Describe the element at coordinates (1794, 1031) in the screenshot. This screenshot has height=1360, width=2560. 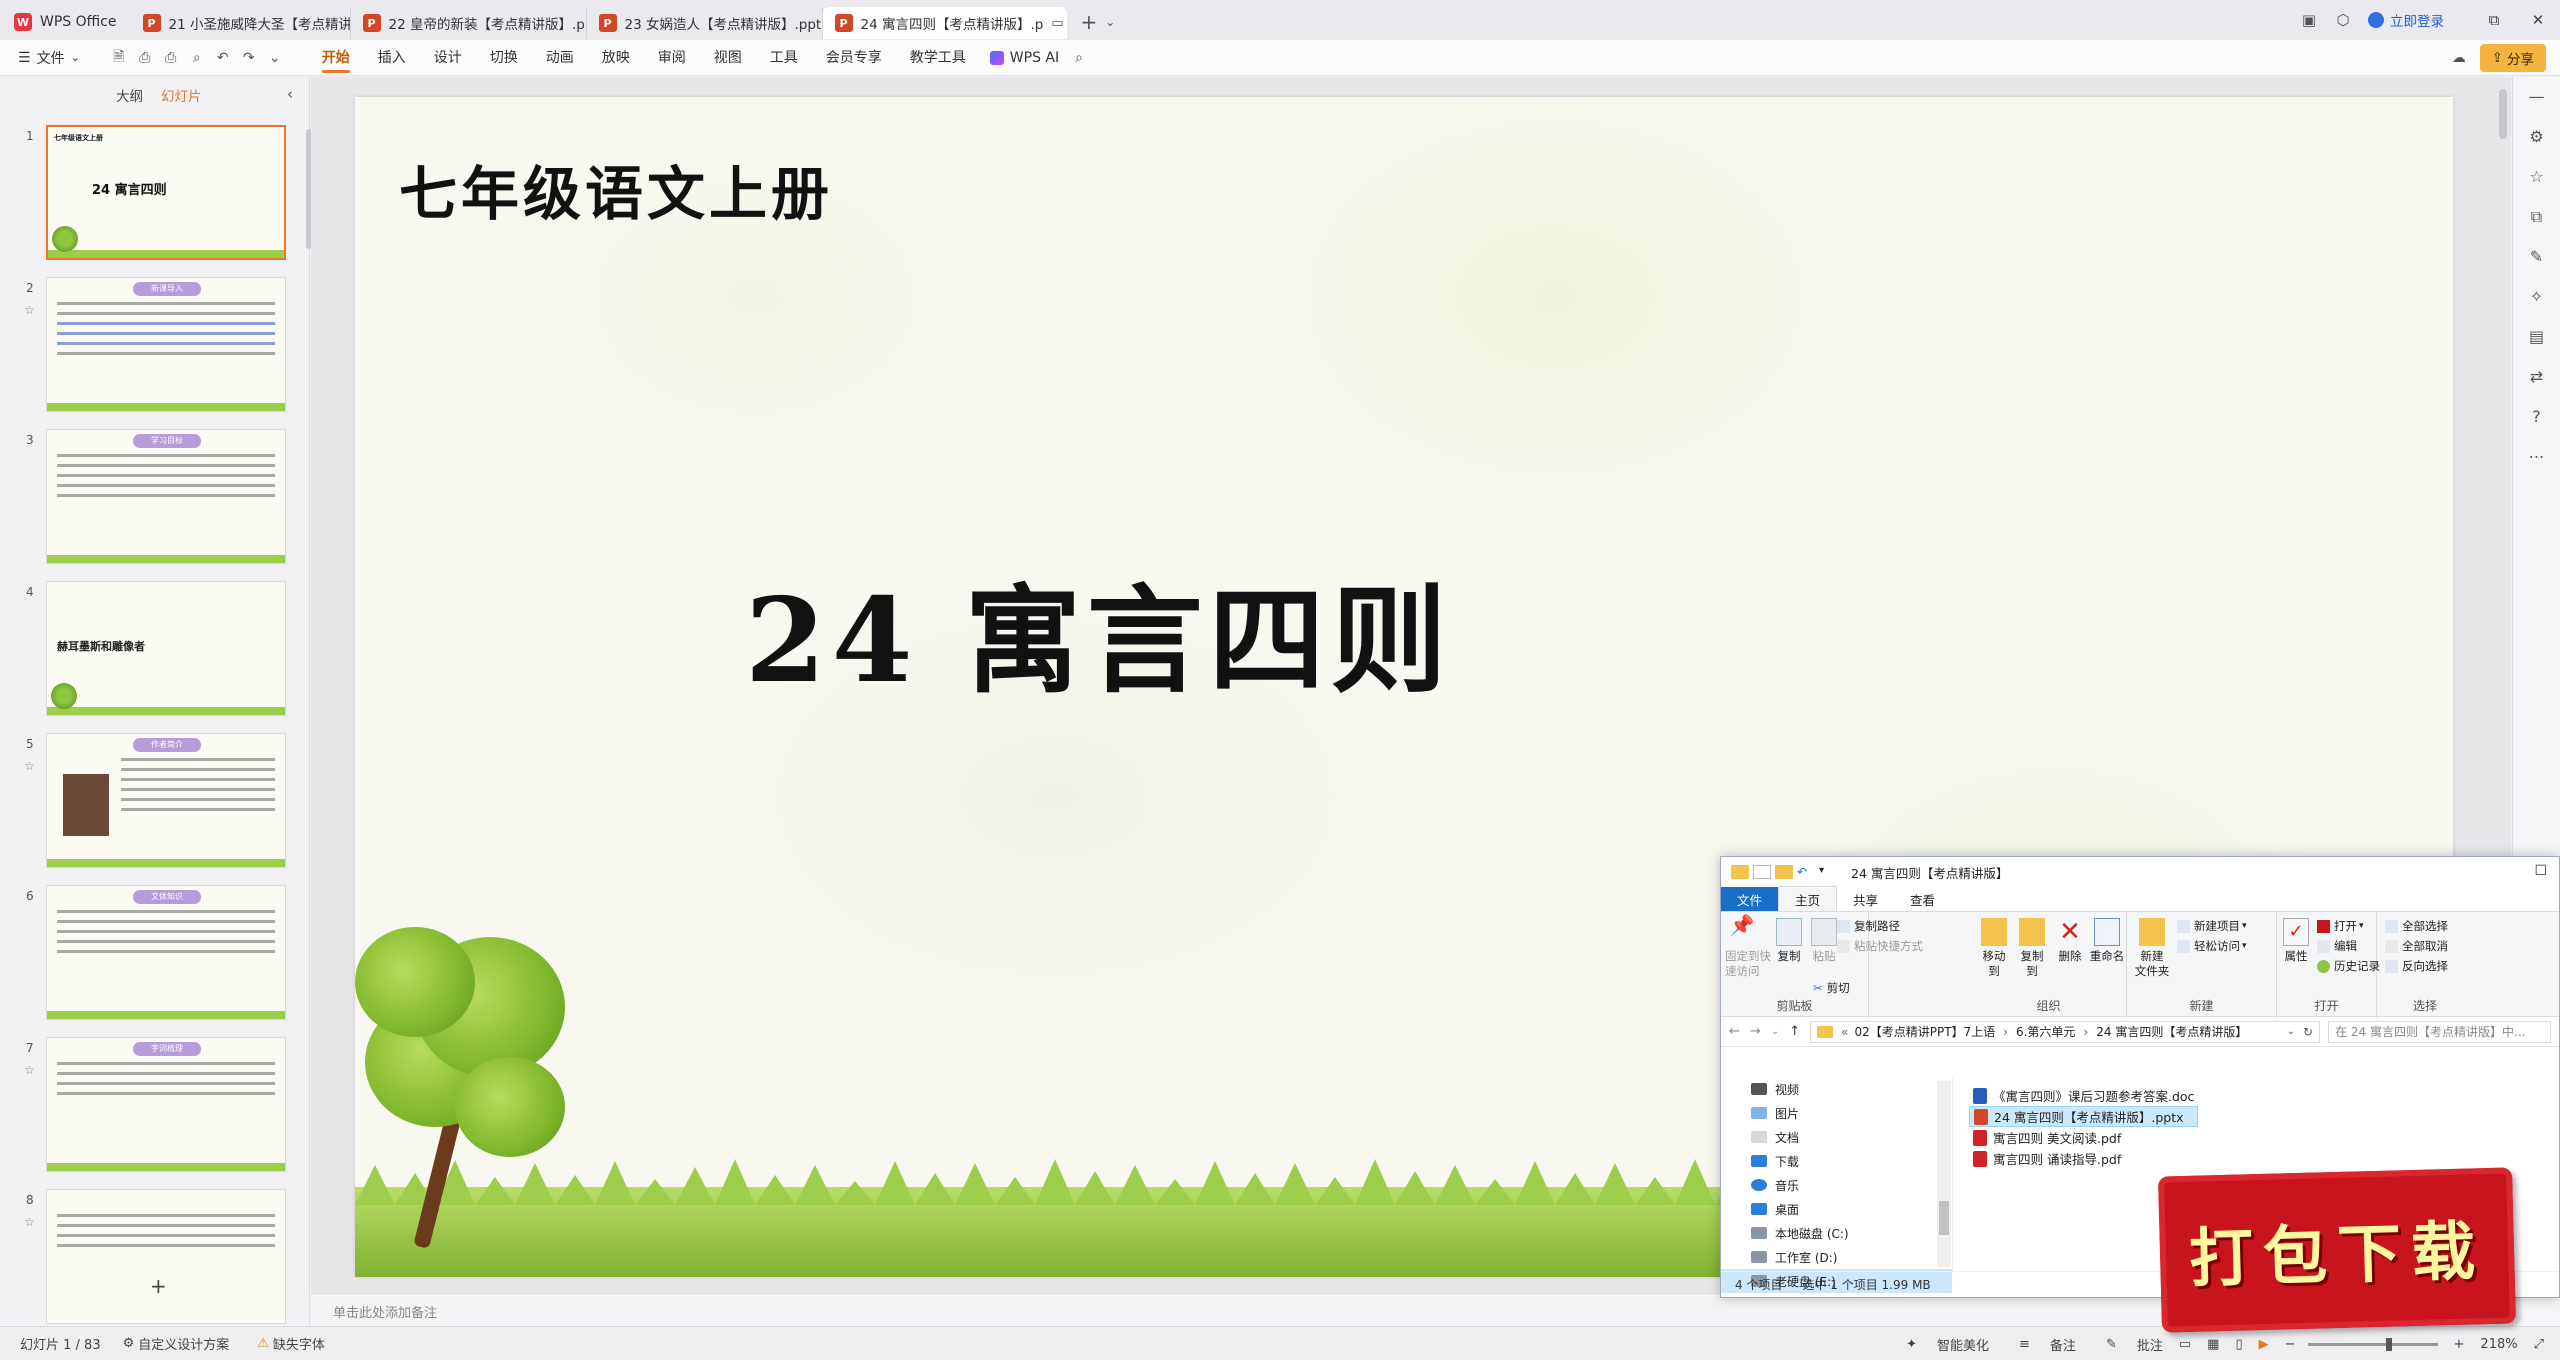
I see `up-arrow-icon: ↑` at that location.